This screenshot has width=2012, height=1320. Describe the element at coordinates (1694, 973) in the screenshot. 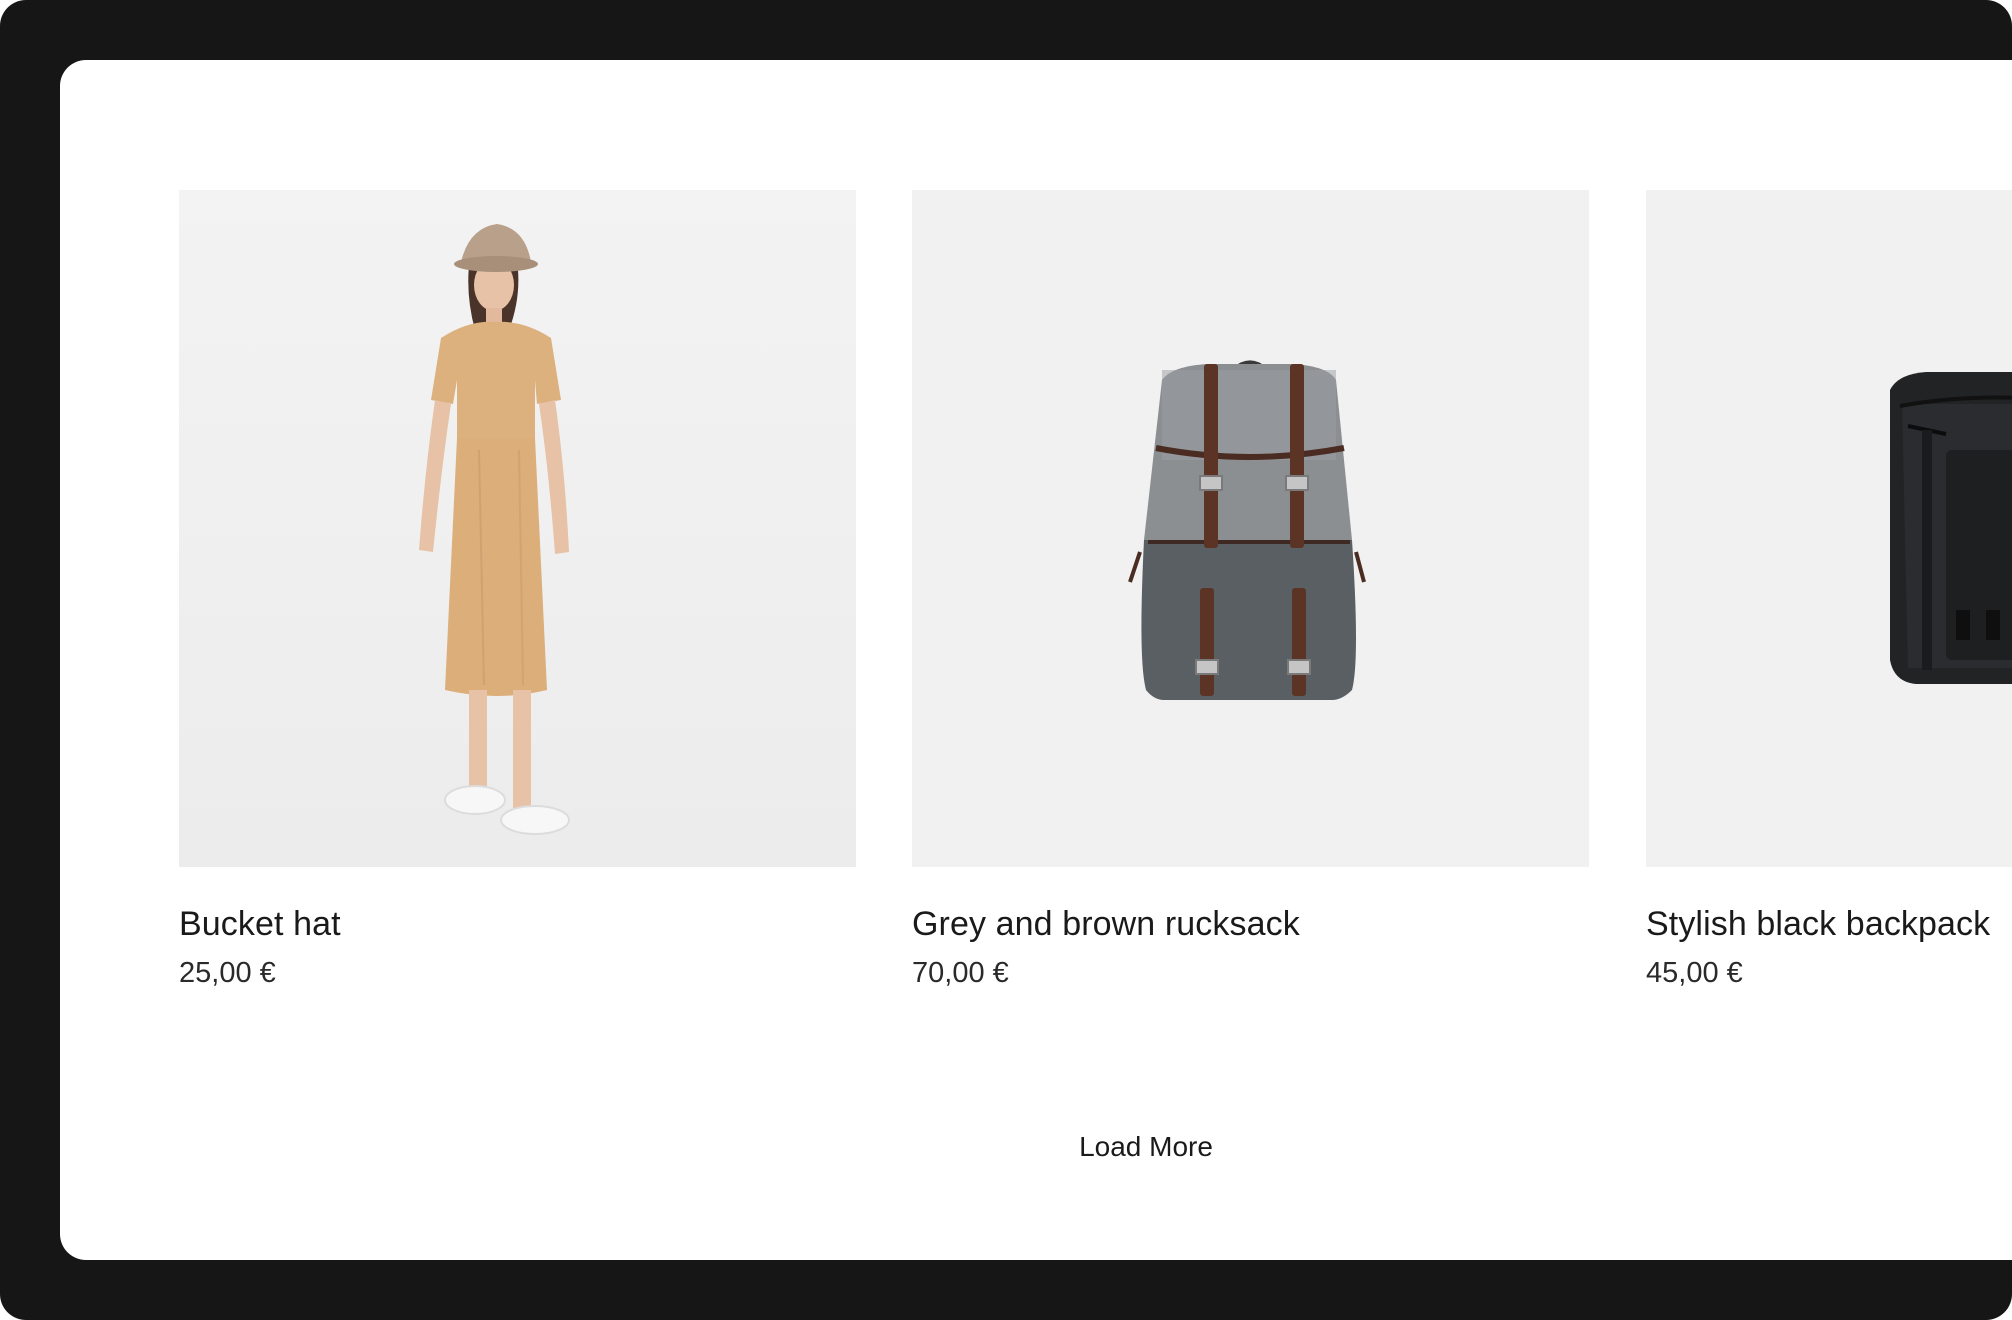

I see `product-price: 45,00 €` at that location.